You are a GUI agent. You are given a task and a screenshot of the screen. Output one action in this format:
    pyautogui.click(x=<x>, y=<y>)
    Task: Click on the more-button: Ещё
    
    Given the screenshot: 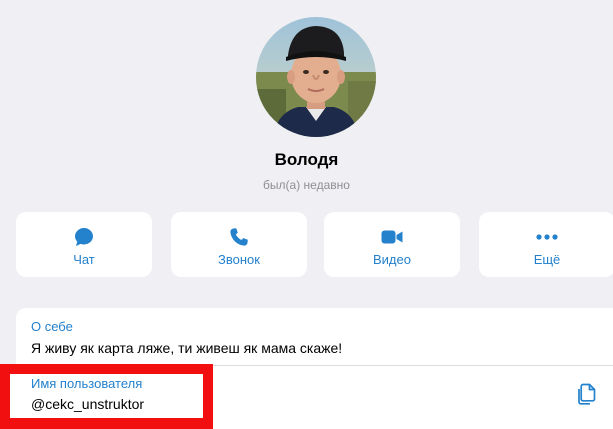 What is the action you would take?
    pyautogui.click(x=546, y=244)
    